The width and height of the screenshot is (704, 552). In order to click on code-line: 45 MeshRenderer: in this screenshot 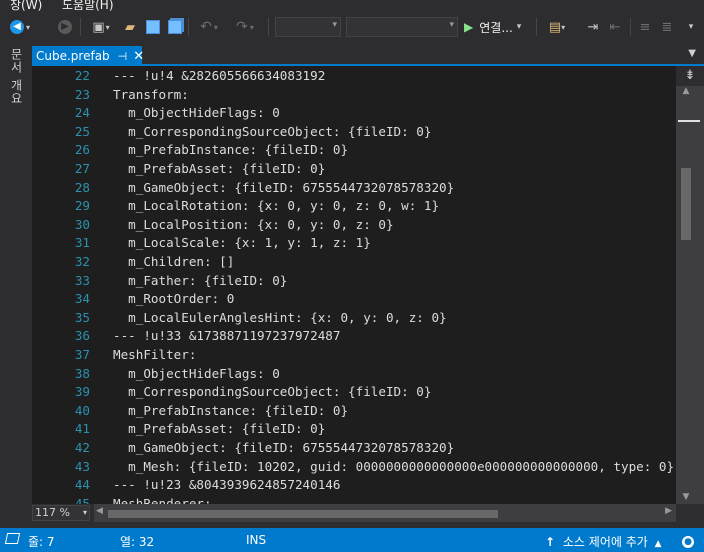, I will do `click(354, 499)`.